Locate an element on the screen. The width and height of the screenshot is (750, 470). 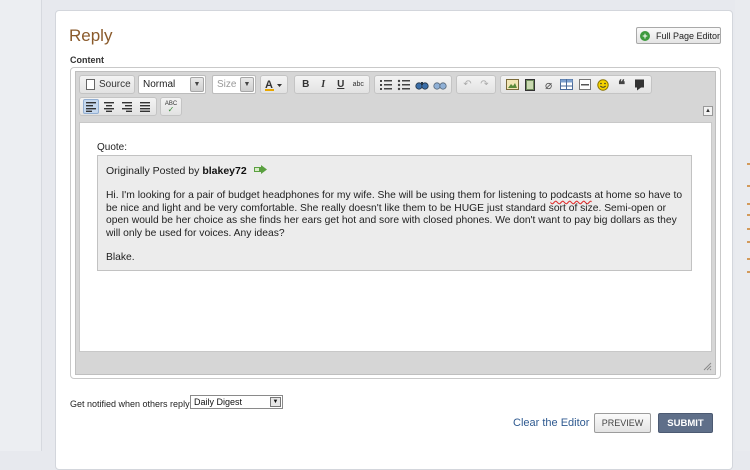
history-group: ↶ ↷ is located at coordinates (476, 84).